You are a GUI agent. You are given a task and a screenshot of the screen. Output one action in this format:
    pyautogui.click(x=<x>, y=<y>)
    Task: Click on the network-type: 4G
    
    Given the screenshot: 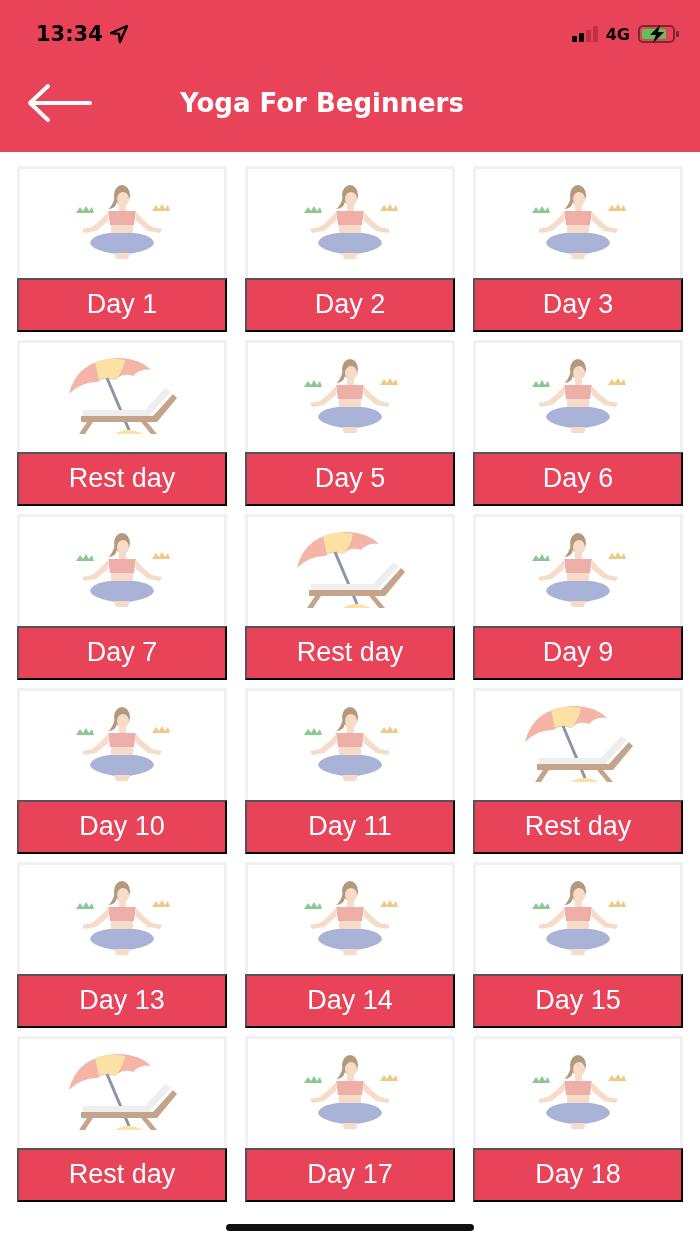 What is the action you would take?
    pyautogui.click(x=617, y=34)
    